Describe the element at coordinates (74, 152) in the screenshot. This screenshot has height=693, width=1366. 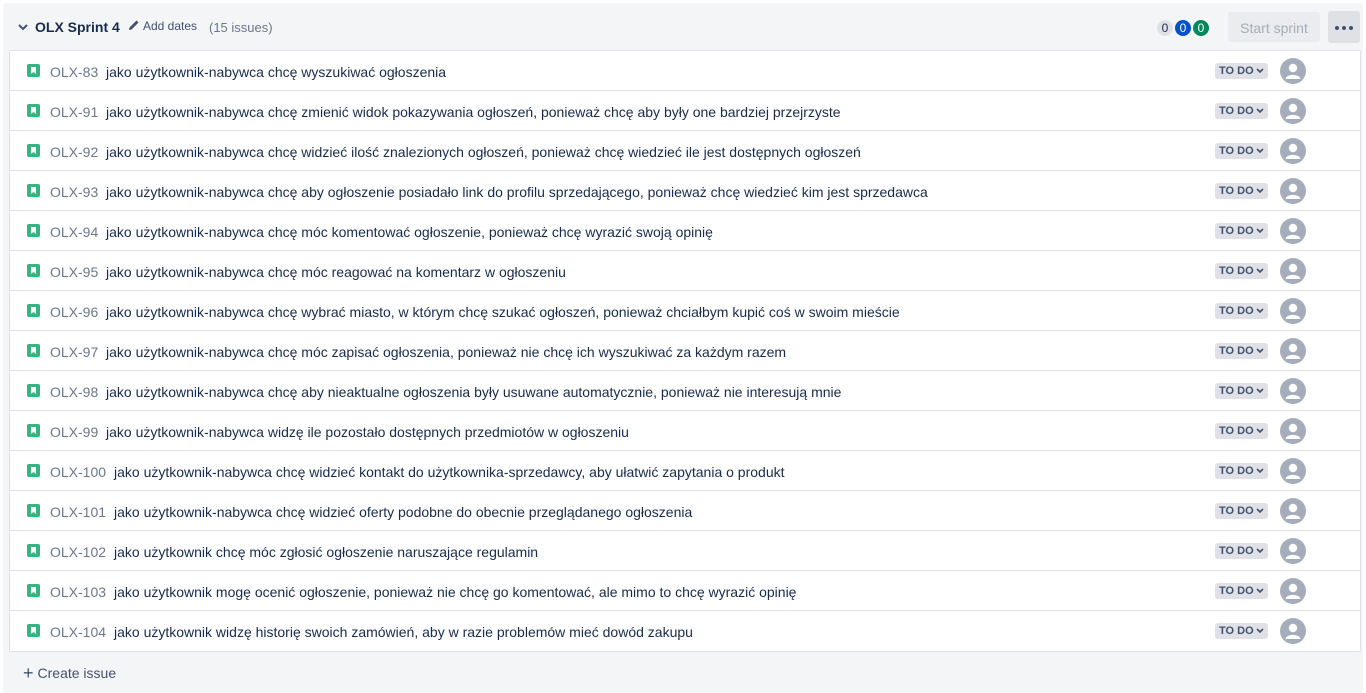
I see `issue-key: OLX-92` at that location.